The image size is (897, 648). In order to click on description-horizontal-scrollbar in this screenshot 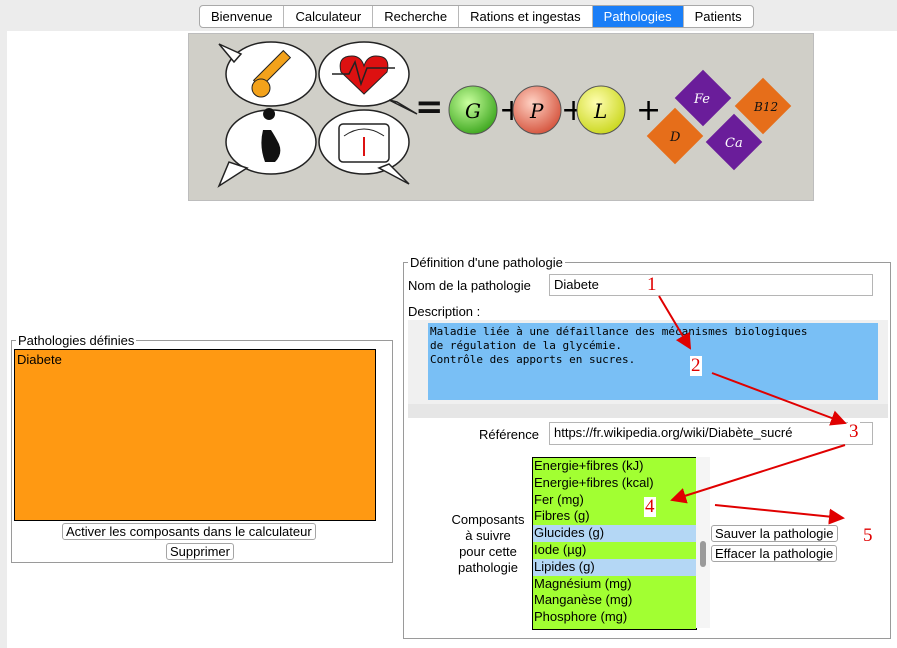, I will do `click(648, 411)`.